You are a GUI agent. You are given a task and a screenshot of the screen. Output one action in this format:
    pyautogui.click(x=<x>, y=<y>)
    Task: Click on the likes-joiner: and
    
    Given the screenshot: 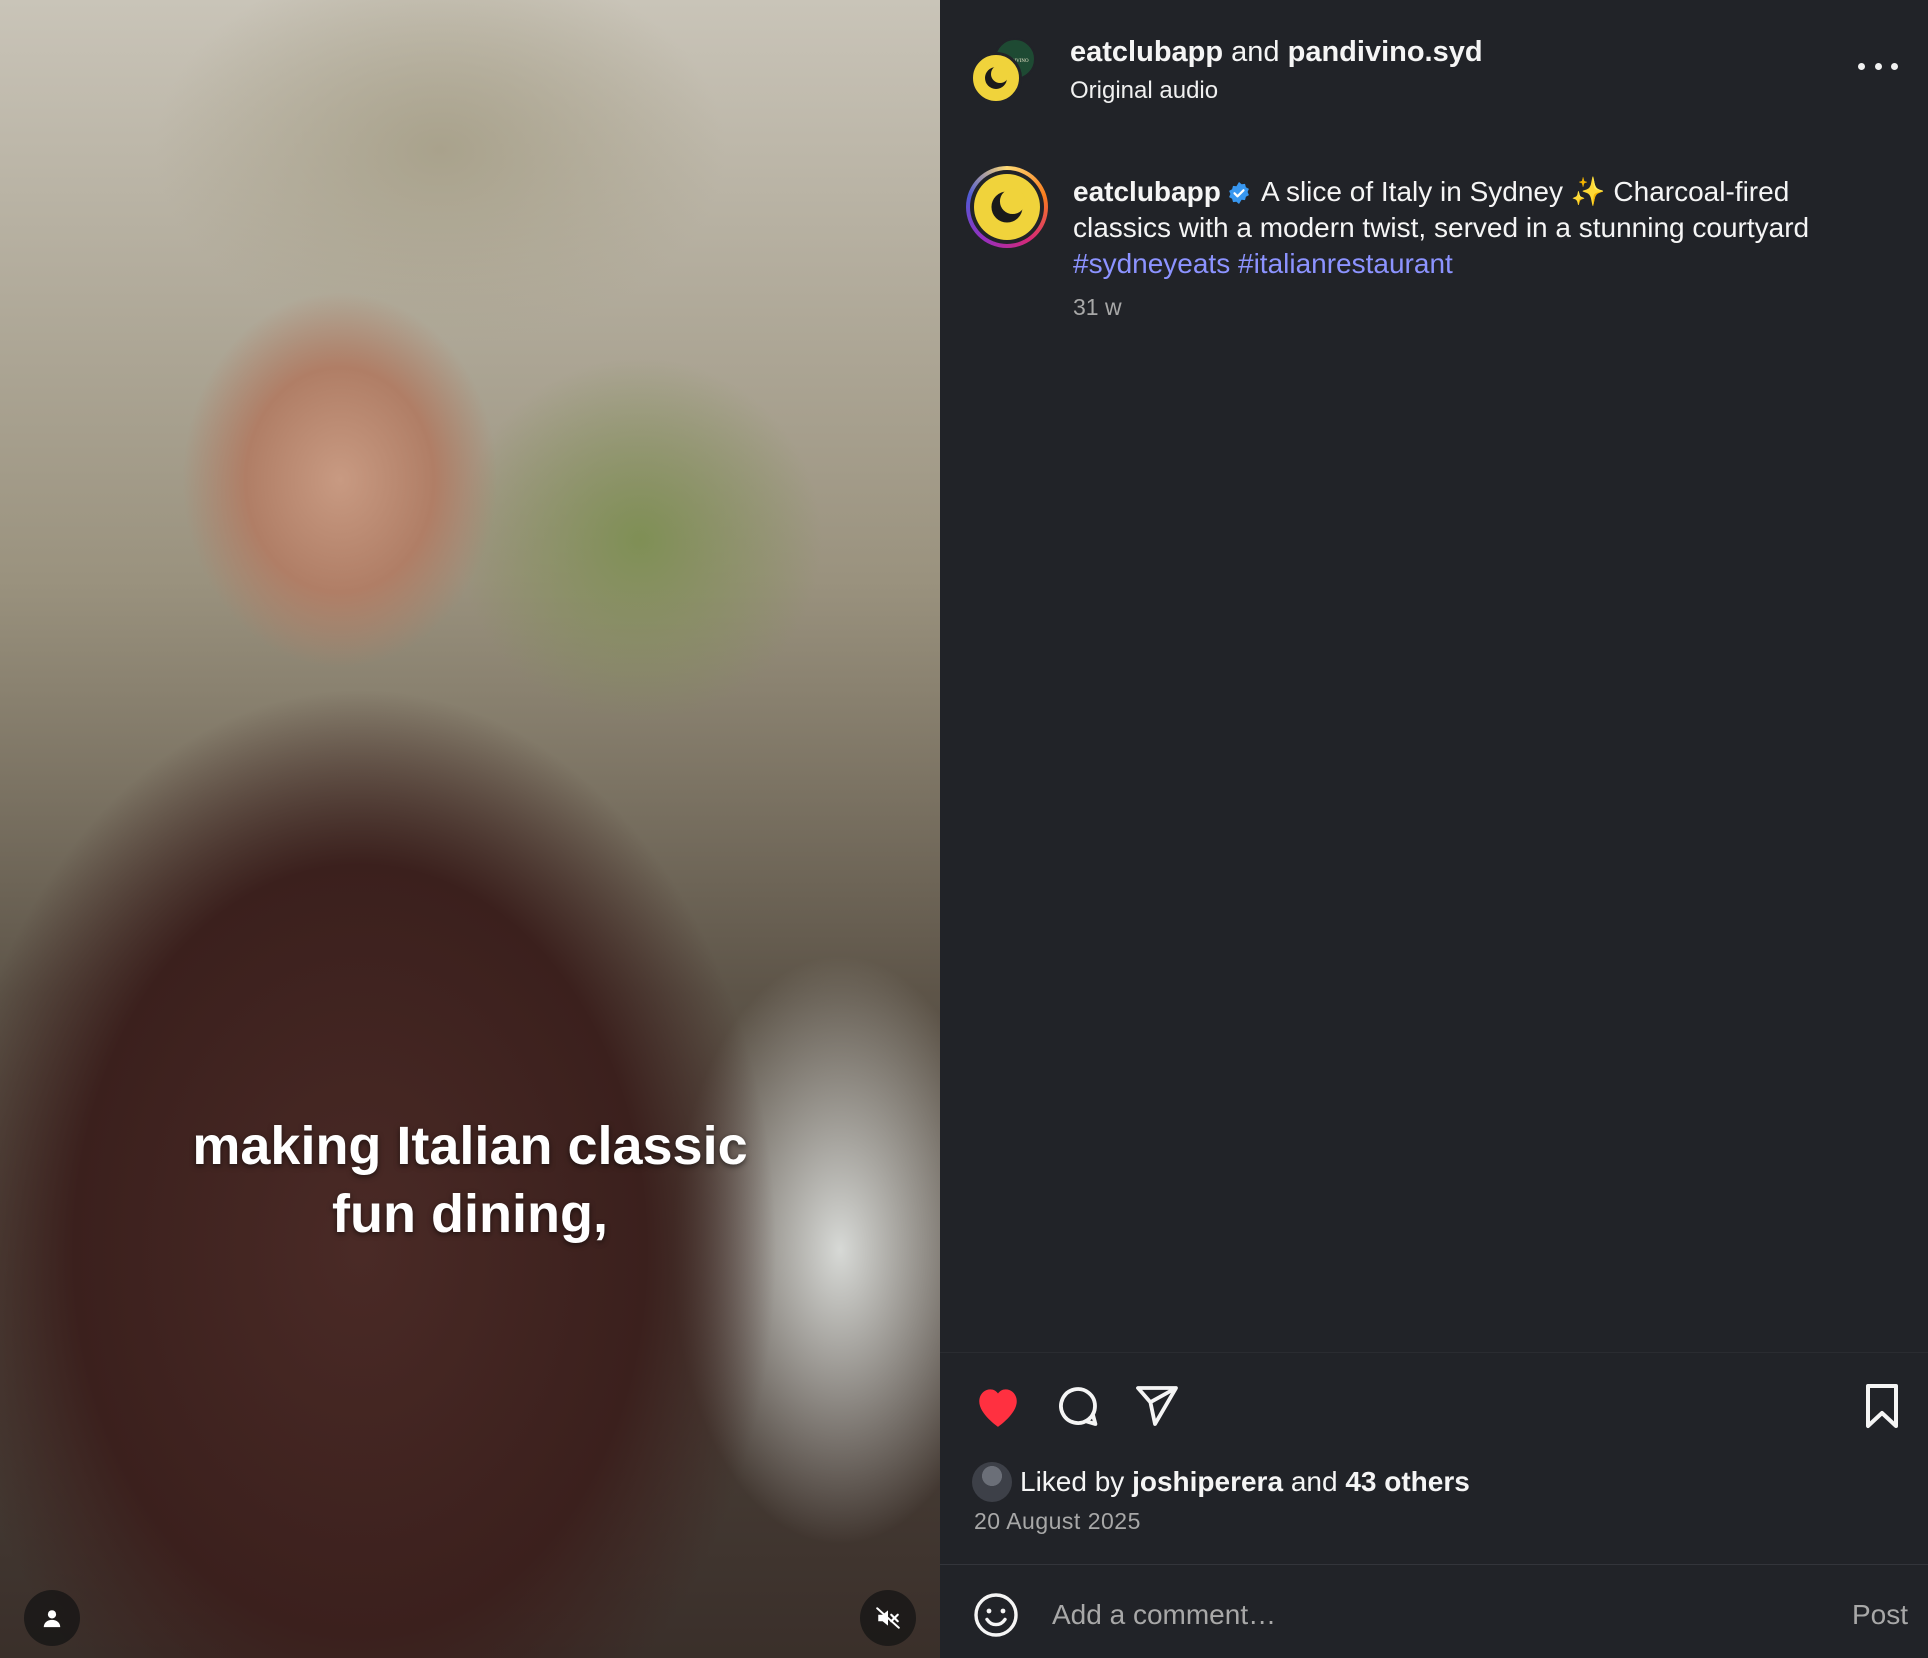 What is the action you would take?
    pyautogui.click(x=1314, y=1481)
    